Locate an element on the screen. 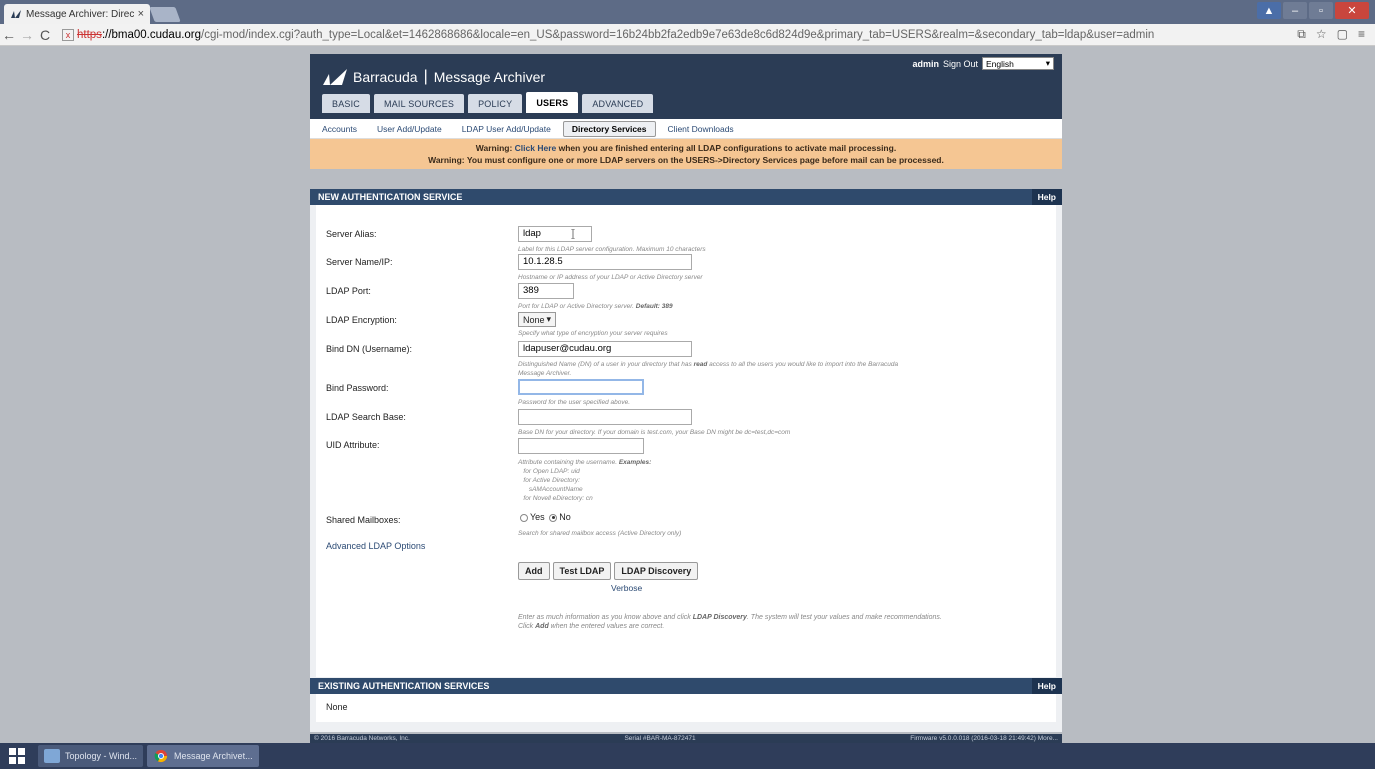 The width and height of the screenshot is (1375, 769). subnav-directory-services: Directory Services is located at coordinates (609, 128).